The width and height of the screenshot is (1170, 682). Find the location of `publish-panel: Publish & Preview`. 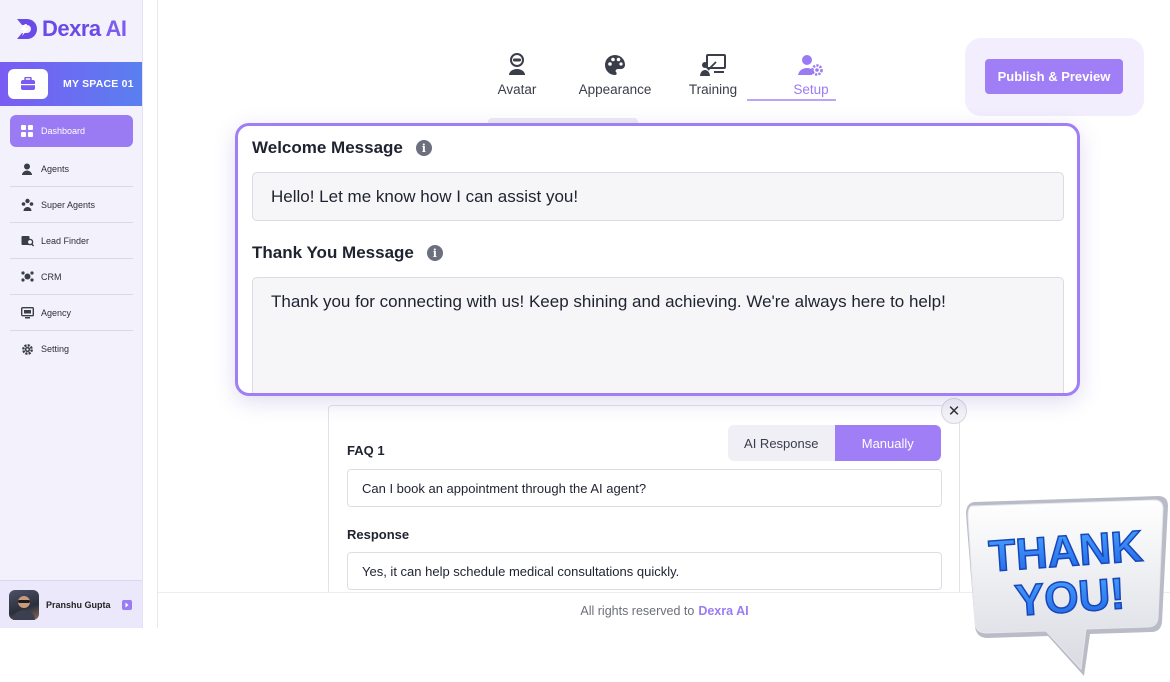

publish-panel: Publish & Preview is located at coordinates (1054, 77).